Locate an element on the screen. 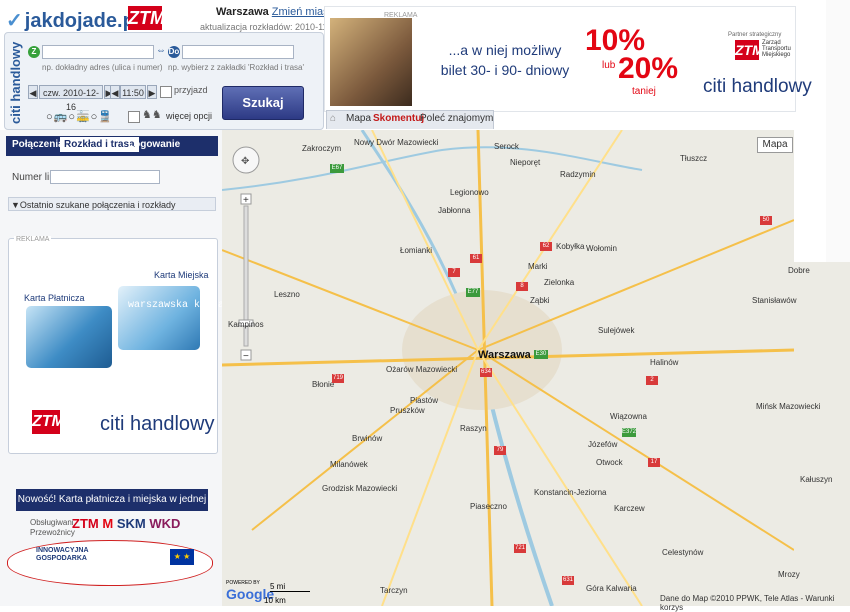 The height and width of the screenshot is (612, 850). tab-skomentuj: Skomentuj is located at coordinates (398, 118).